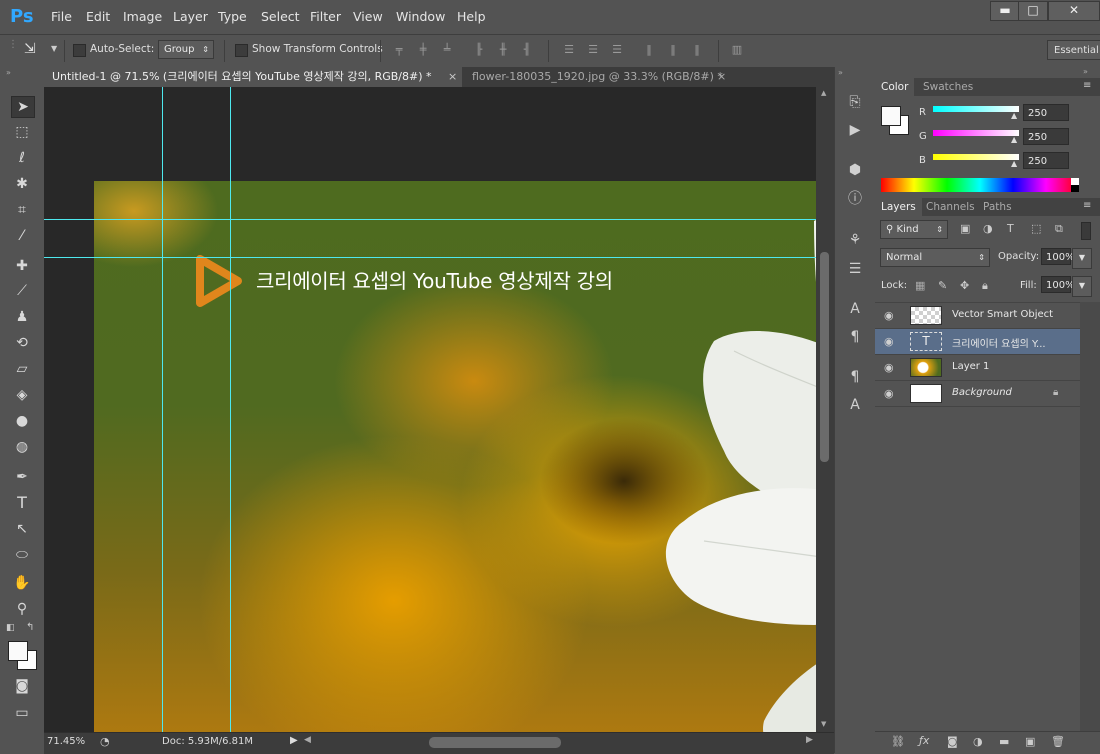  What do you see at coordinates (186, 49) in the screenshot?
I see `auto-select-dropdown: Group ⇕` at bounding box center [186, 49].